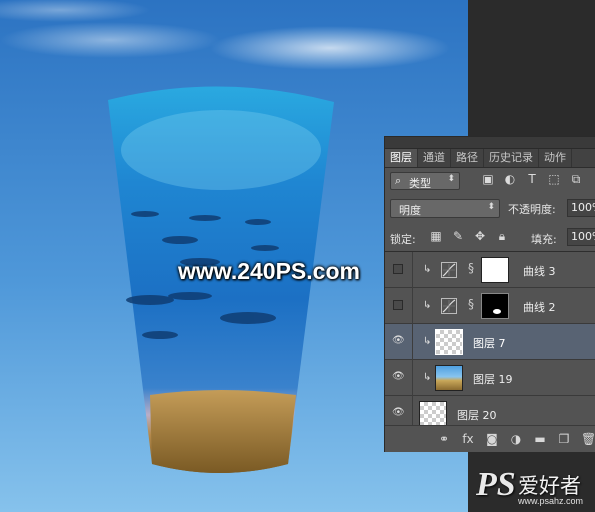 This screenshot has height=512, width=595. Describe the element at coordinates (581, 237) in the screenshot. I see `fill-input: 100%` at that location.